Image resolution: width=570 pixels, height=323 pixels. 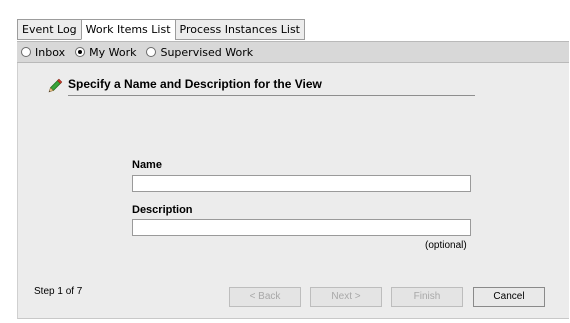 I want to click on radio-option-inbox: Inbox, so click(x=43, y=52).